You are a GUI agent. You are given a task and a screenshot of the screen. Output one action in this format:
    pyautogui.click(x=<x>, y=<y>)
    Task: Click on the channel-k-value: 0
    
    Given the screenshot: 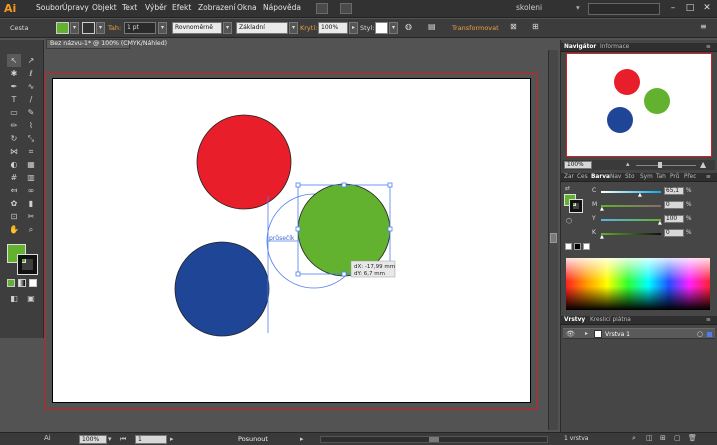 What is the action you would take?
    pyautogui.click(x=674, y=233)
    